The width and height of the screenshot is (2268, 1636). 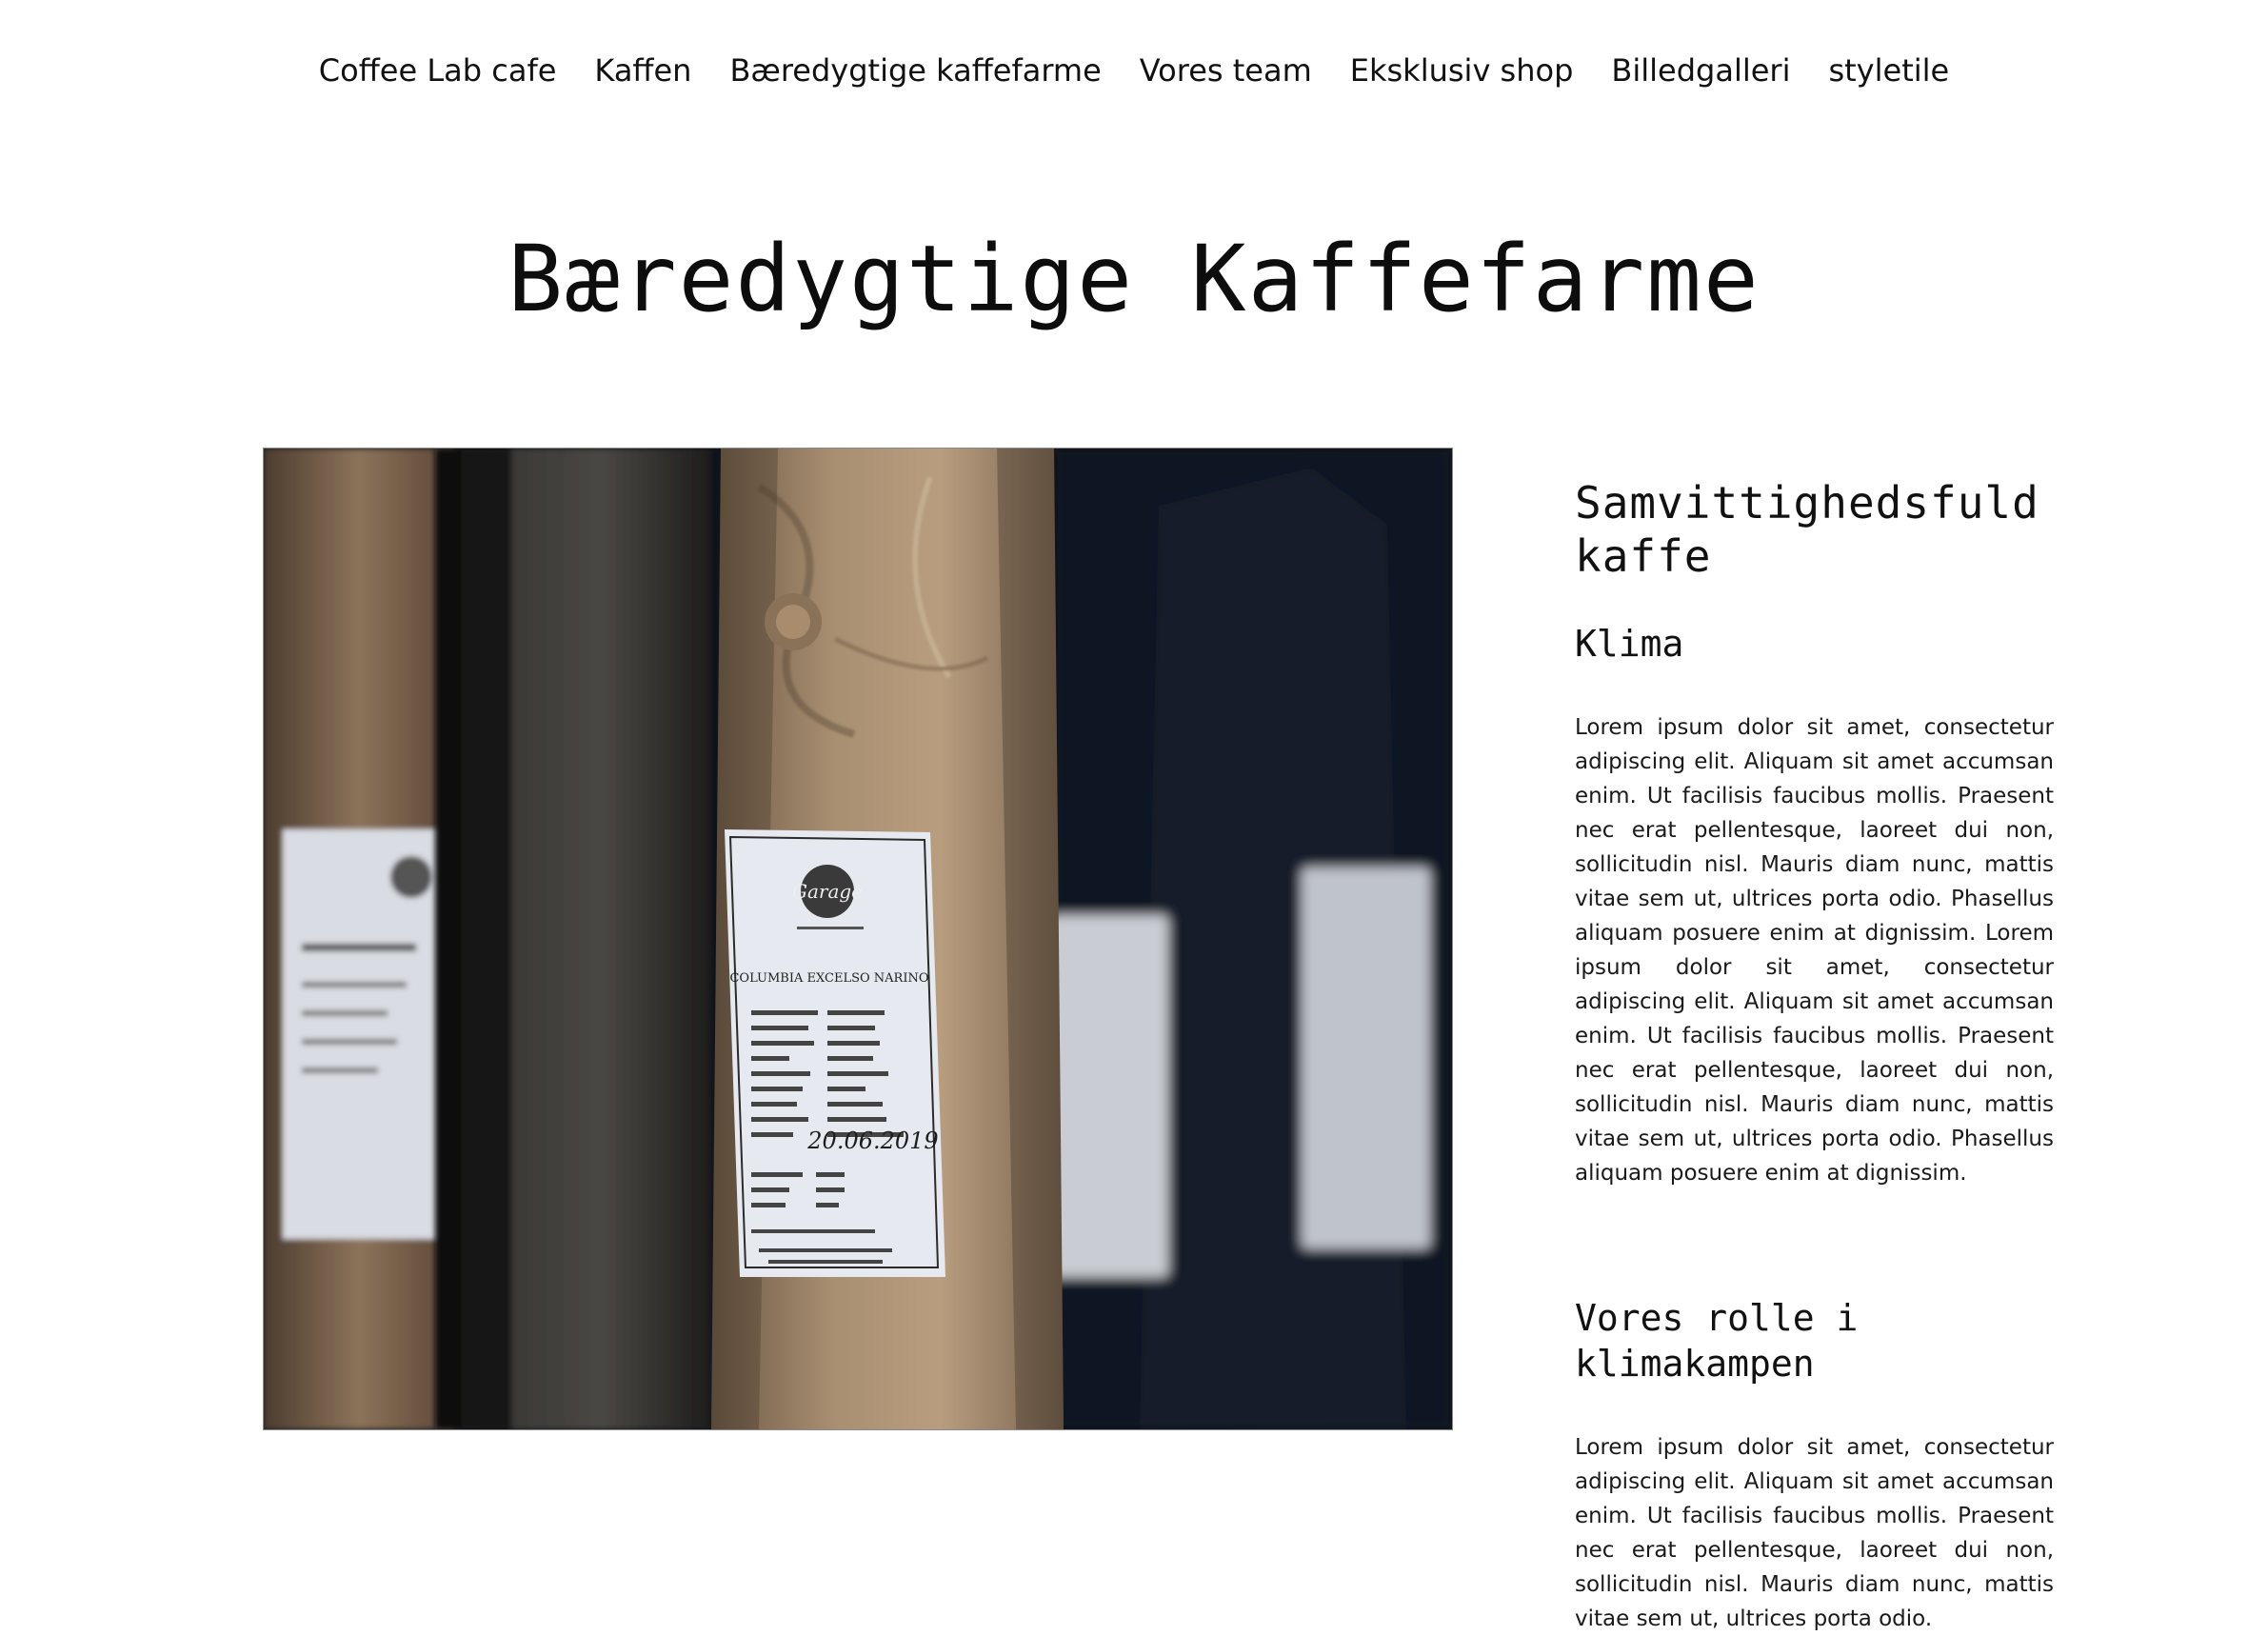 What do you see at coordinates (915, 70) in the screenshot?
I see `nav-item-baeredygtige-kaffefarme: Bæredygtige kaffefarme` at bounding box center [915, 70].